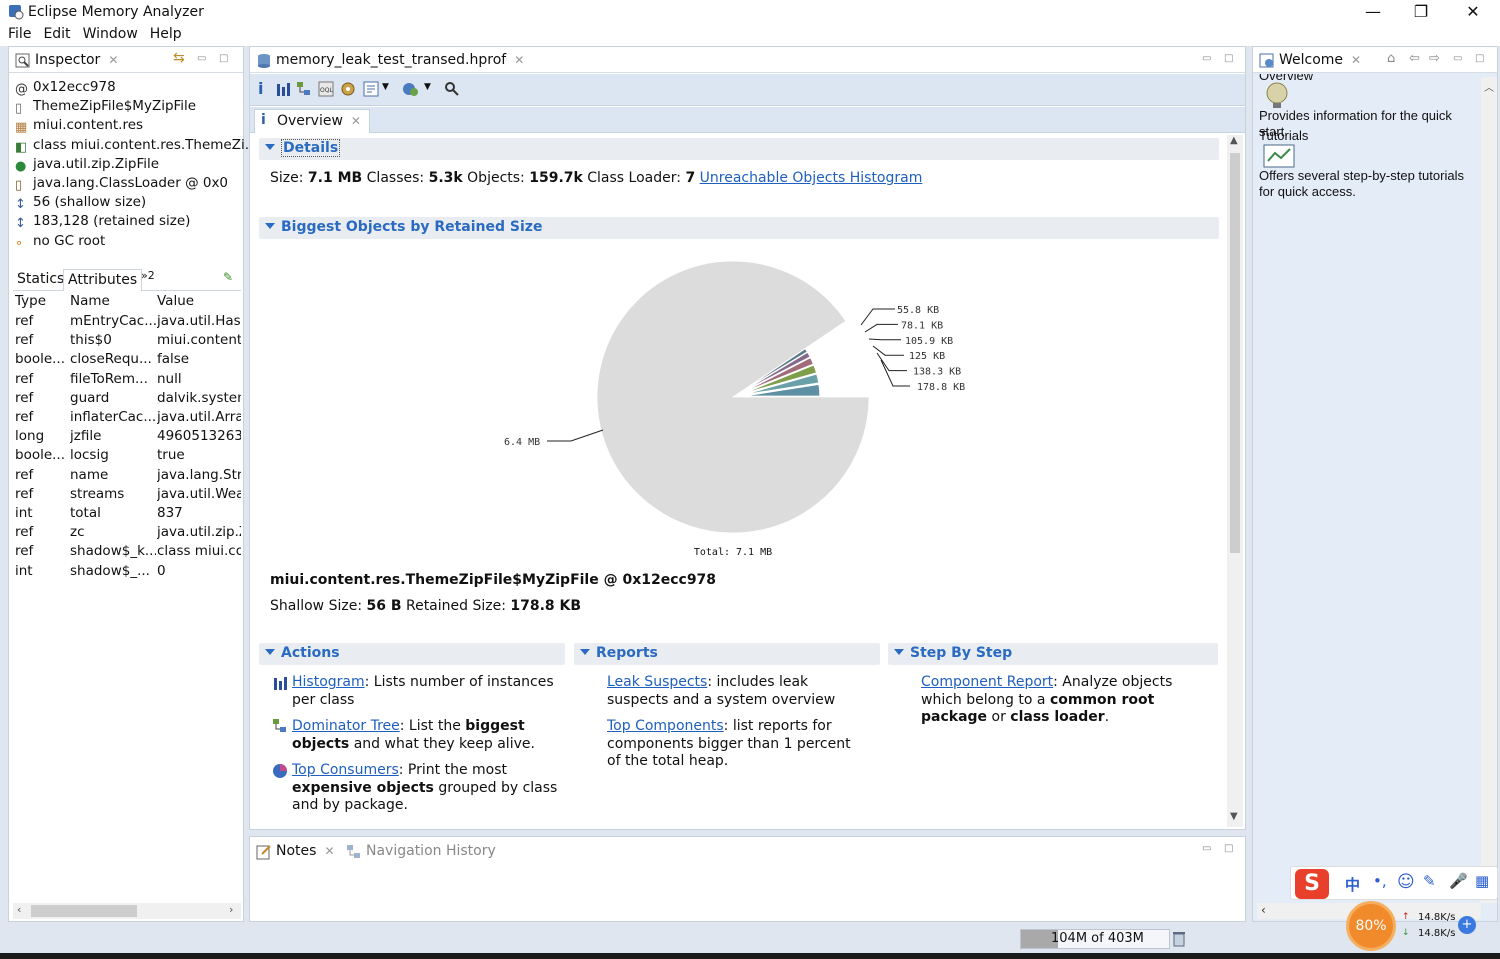 Image resolution: width=1500 pixels, height=959 pixels. What do you see at coordinates (166, 34) in the screenshot?
I see `menu-help: Help` at bounding box center [166, 34].